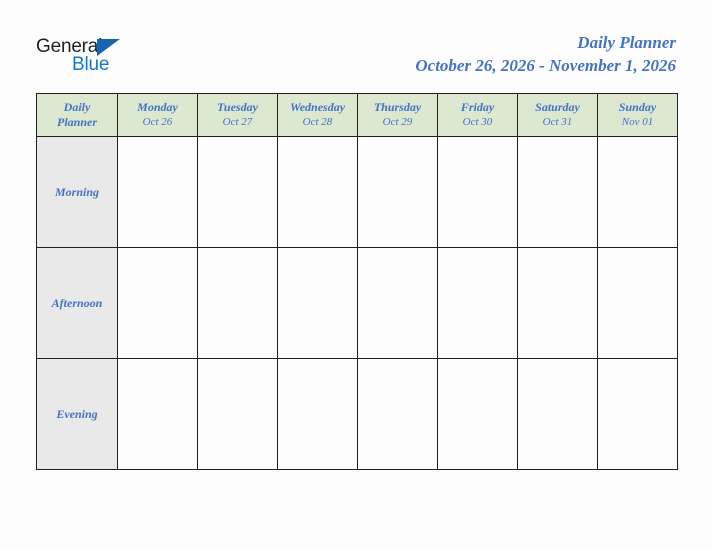  Describe the element at coordinates (317, 414) in the screenshot. I see `slot-evening-wednesday` at that location.